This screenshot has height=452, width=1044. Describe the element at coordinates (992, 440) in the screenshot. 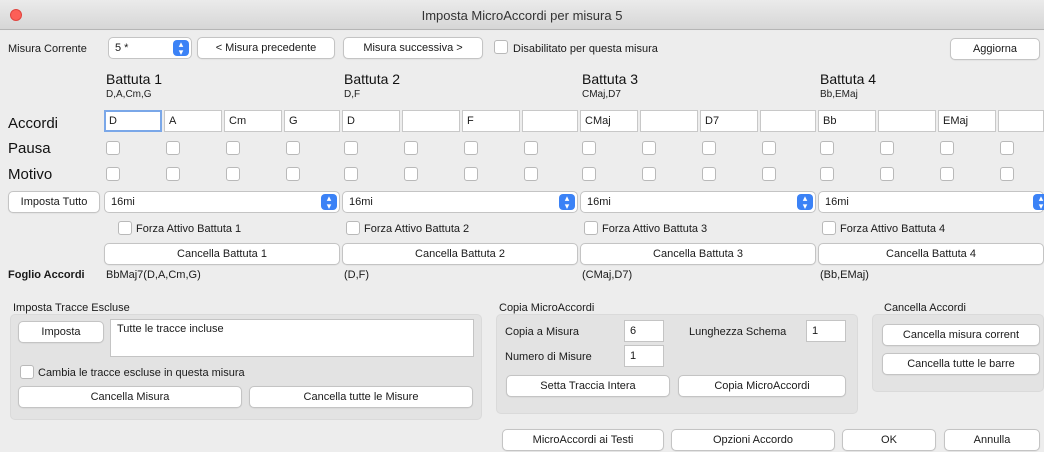

I see `cancel-button: Annulla` at that location.